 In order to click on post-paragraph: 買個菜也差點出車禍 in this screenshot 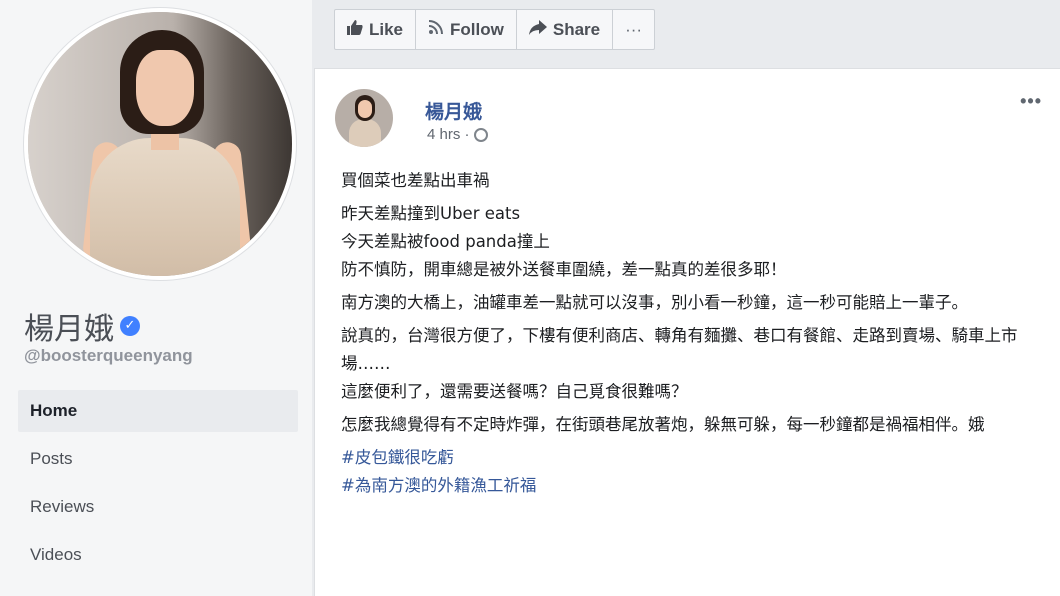, I will do `click(415, 180)`.